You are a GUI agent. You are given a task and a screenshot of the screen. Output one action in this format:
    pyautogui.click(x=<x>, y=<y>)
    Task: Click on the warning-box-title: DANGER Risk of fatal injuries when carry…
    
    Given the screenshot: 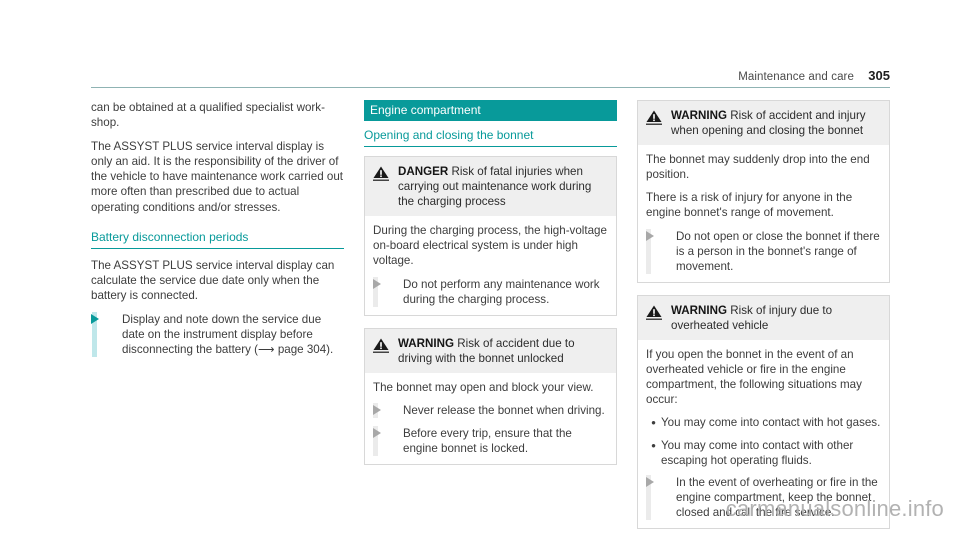 What is the action you would take?
    pyautogui.click(x=503, y=186)
    